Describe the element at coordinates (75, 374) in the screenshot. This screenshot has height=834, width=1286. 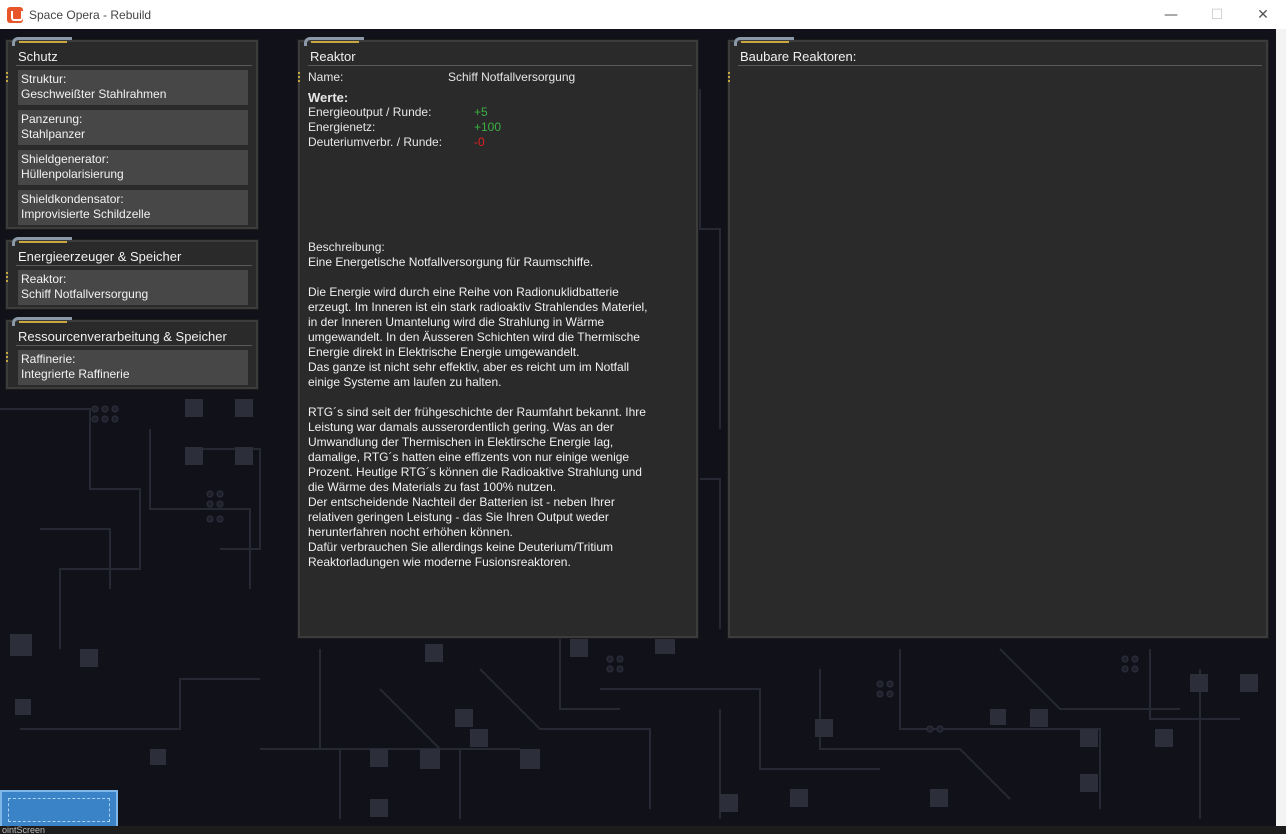
I see `slot-value: Integrierte Raffinerie` at that location.